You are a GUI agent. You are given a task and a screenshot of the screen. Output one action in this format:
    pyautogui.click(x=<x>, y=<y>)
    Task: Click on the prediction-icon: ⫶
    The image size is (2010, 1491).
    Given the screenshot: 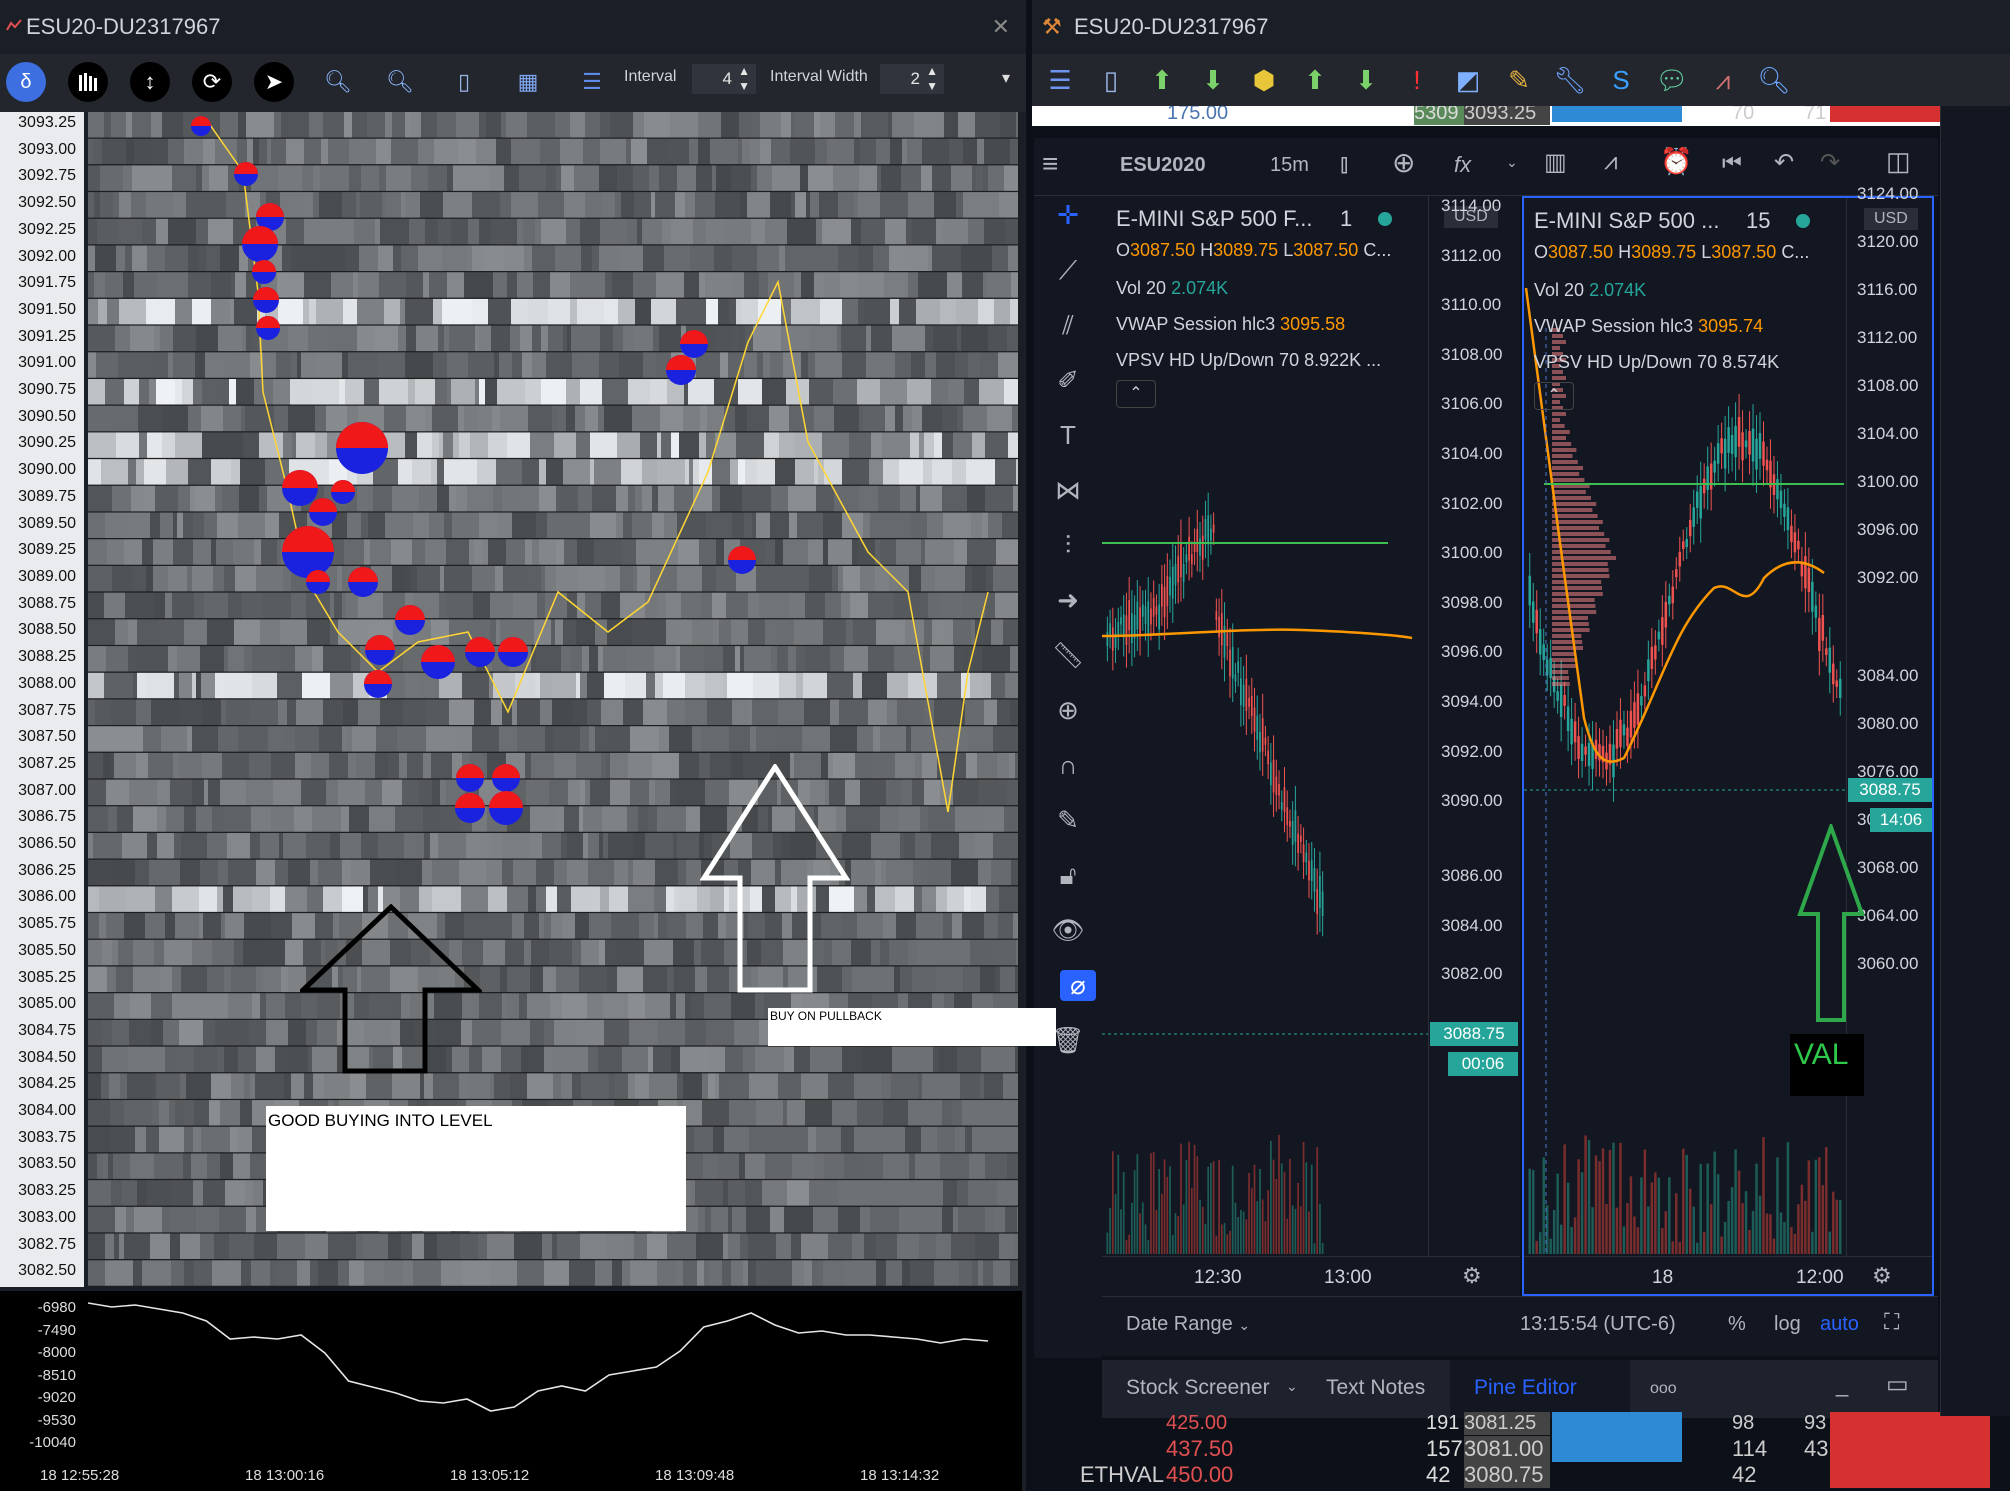 What is the action you would take?
    pyautogui.click(x=1068, y=546)
    